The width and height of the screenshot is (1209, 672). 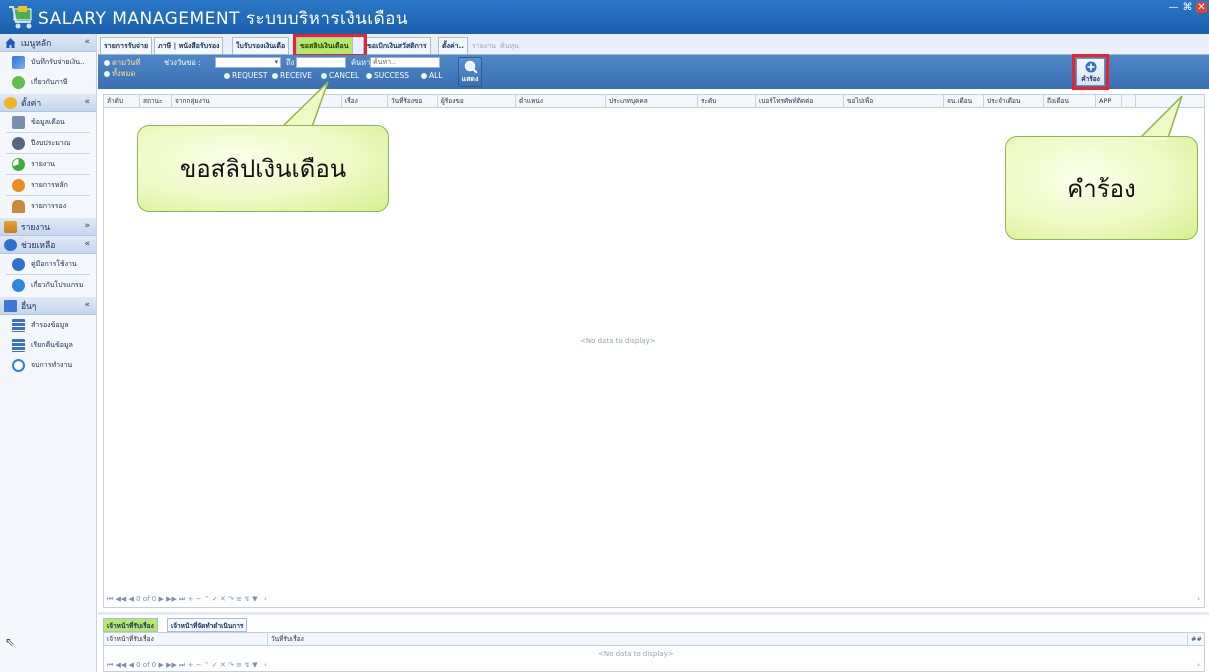 What do you see at coordinates (1160, 117) in the screenshot?
I see `callout-pointer-request` at bounding box center [1160, 117].